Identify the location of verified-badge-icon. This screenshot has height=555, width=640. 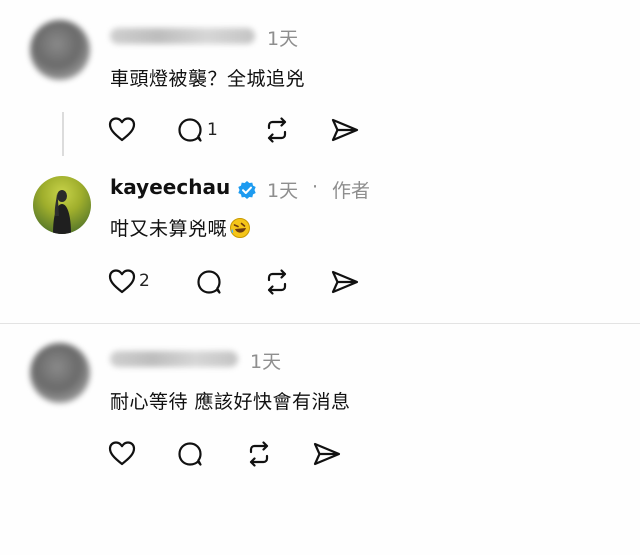
(247, 190).